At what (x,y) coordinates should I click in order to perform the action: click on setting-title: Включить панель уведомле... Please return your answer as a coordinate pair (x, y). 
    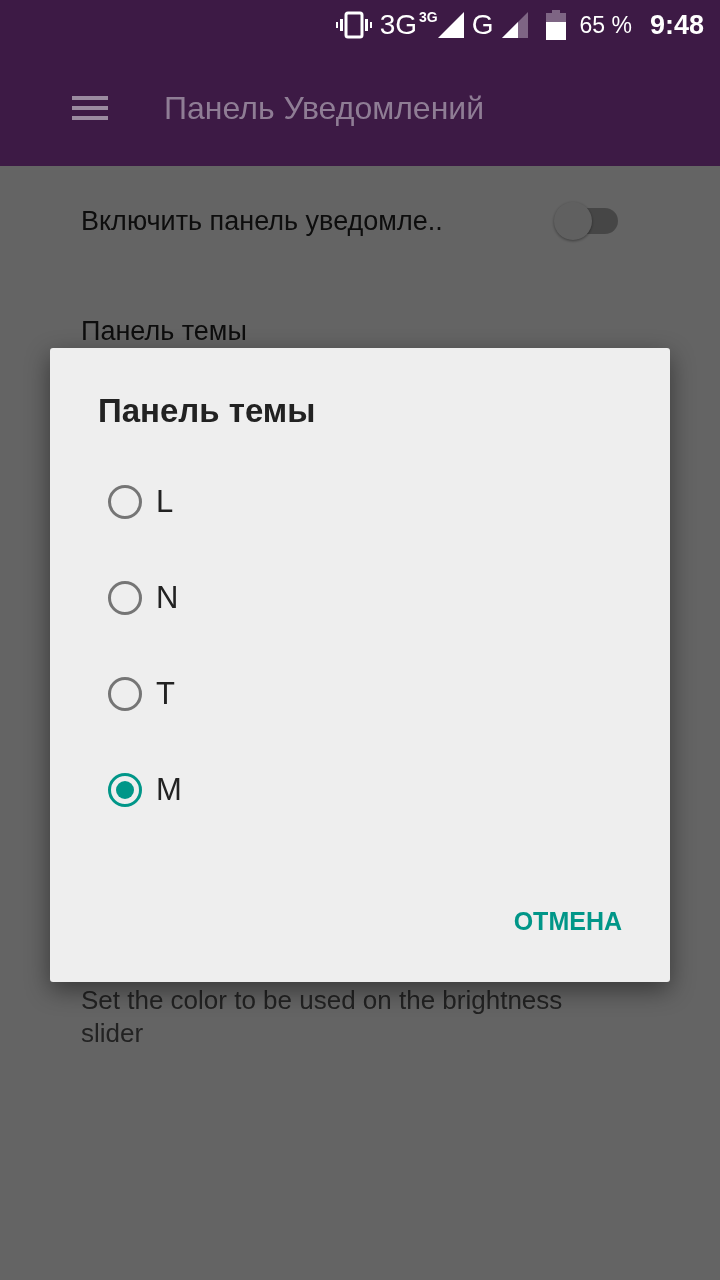
    Looking at the image, I should click on (262, 221).